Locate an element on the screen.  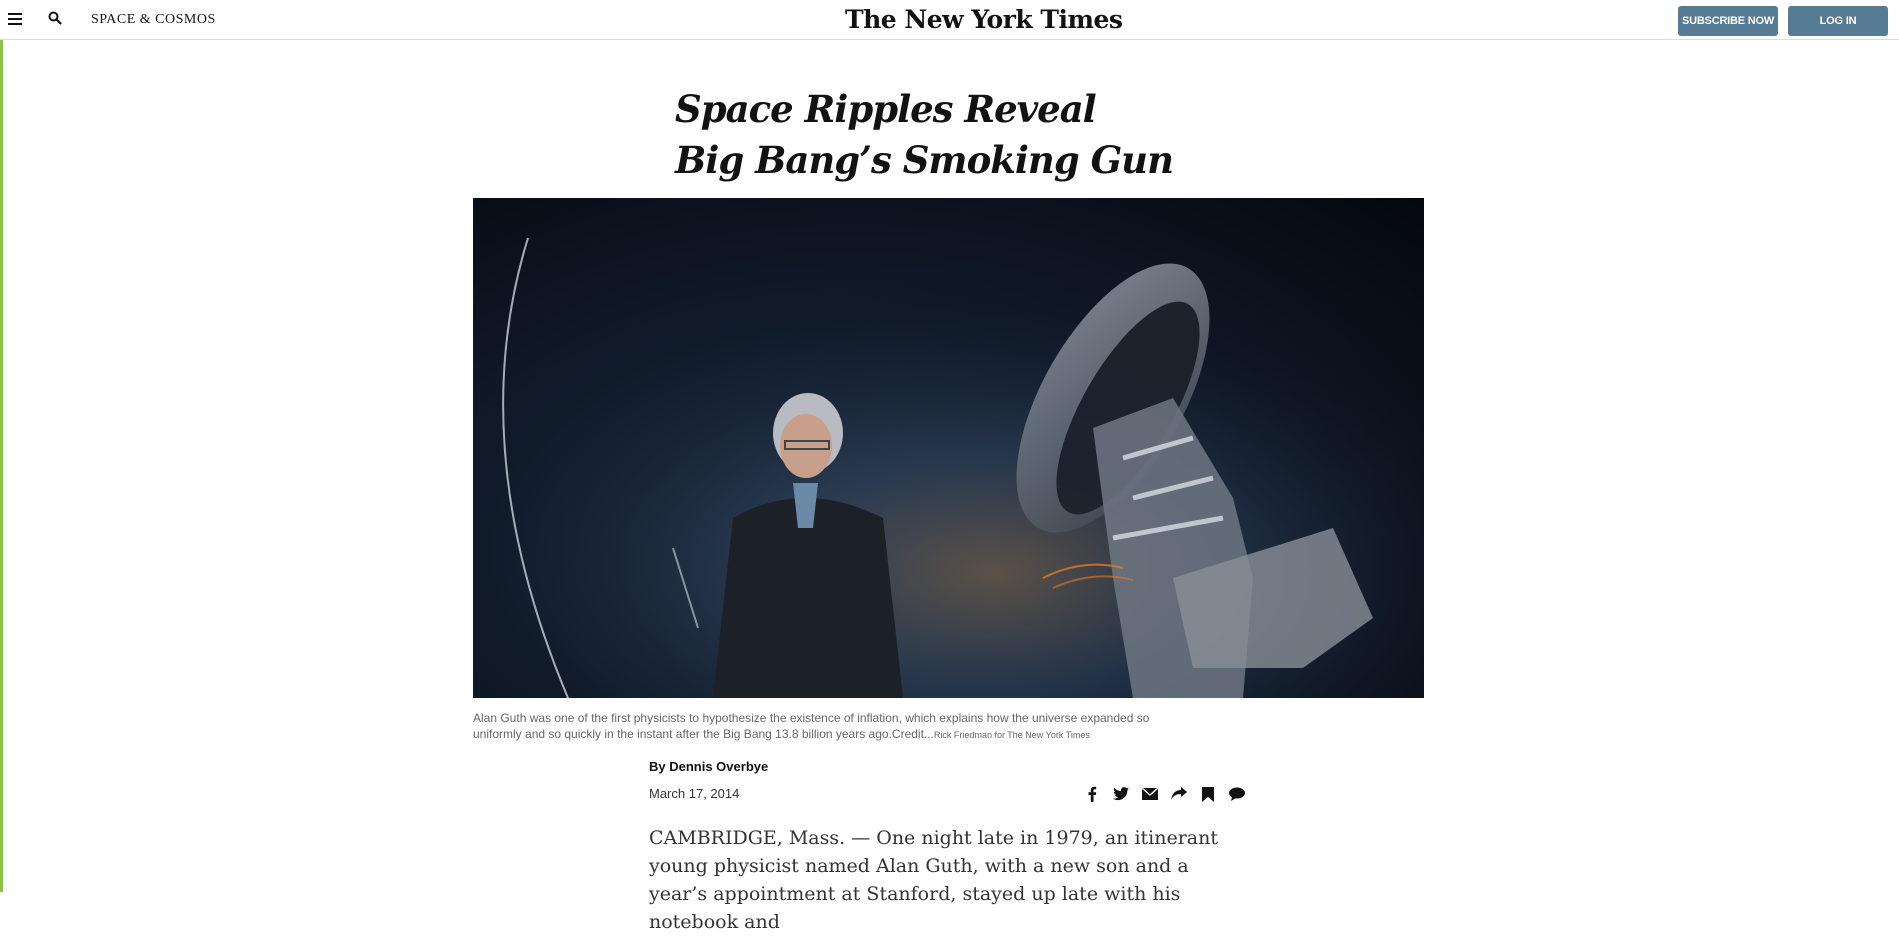
nyt-logo: The New York Times is located at coordinates (984, 19).